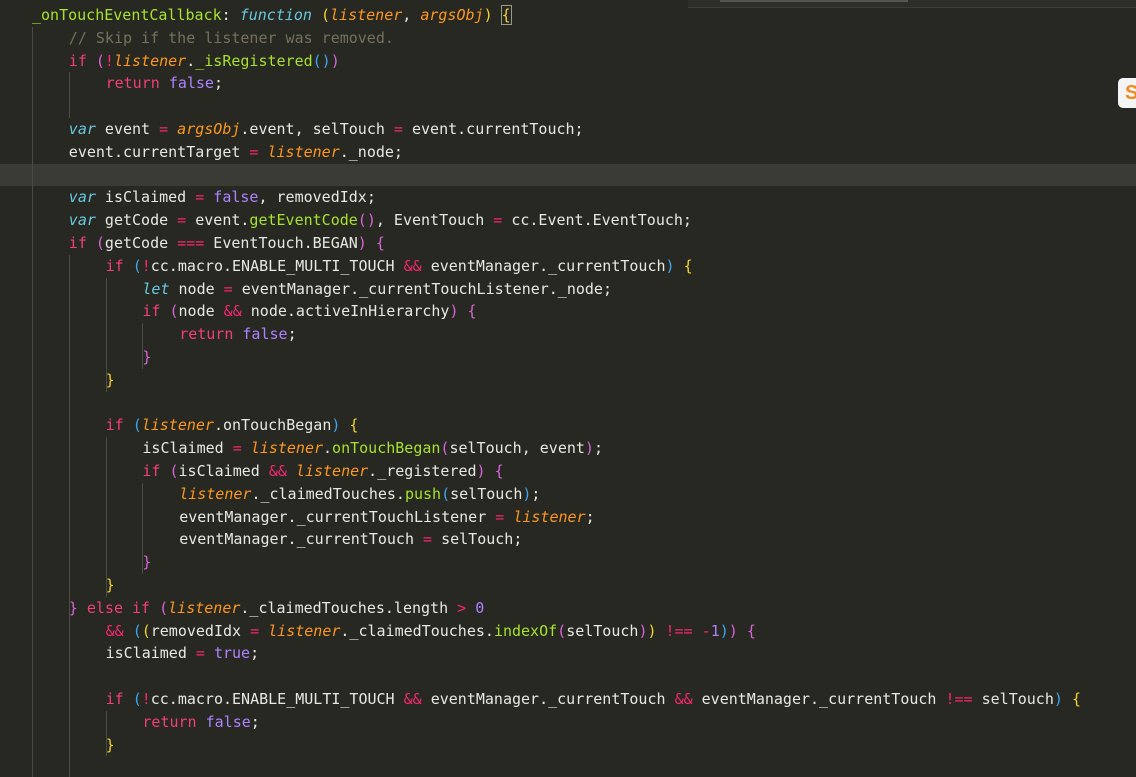 This screenshot has height=777, width=1136. I want to click on code-line: if (listener.onTouchBegan) {, so click(568, 425).